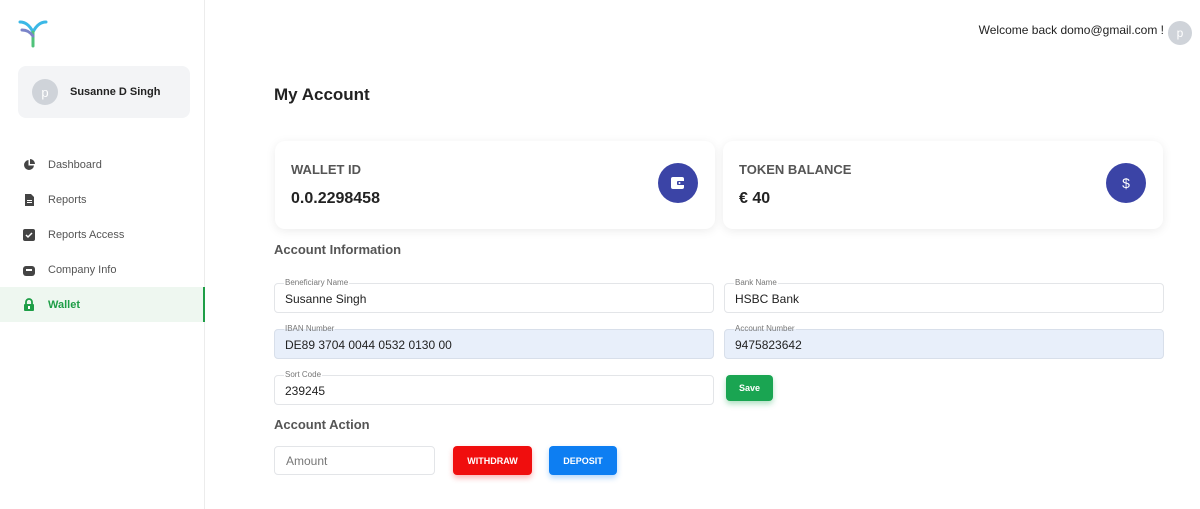 This screenshot has height=509, width=1200. I want to click on app-logo, so click(33, 33).